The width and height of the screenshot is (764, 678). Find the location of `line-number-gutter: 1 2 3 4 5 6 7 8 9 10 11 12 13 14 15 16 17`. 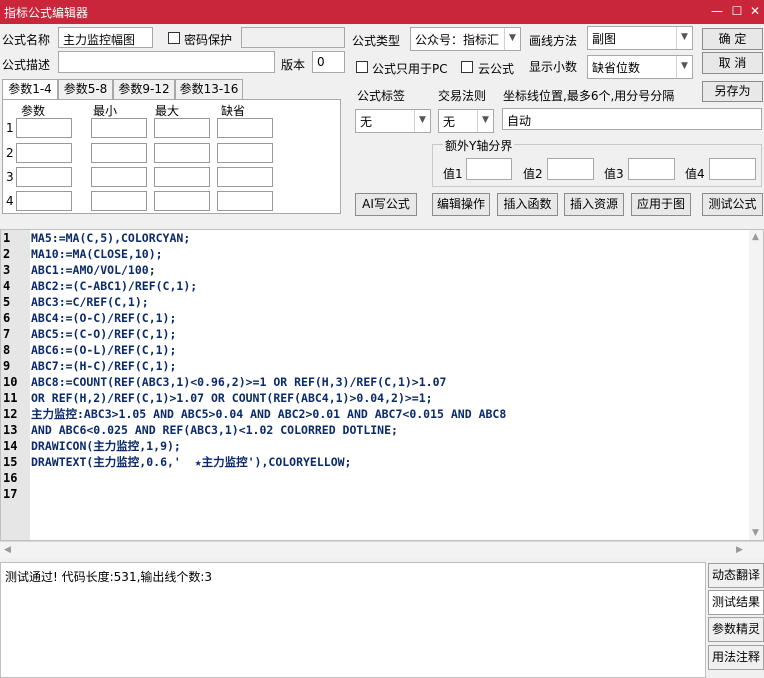

line-number-gutter: 1 2 3 4 5 6 7 8 9 10 11 12 13 14 15 16 17 is located at coordinates (15, 385).